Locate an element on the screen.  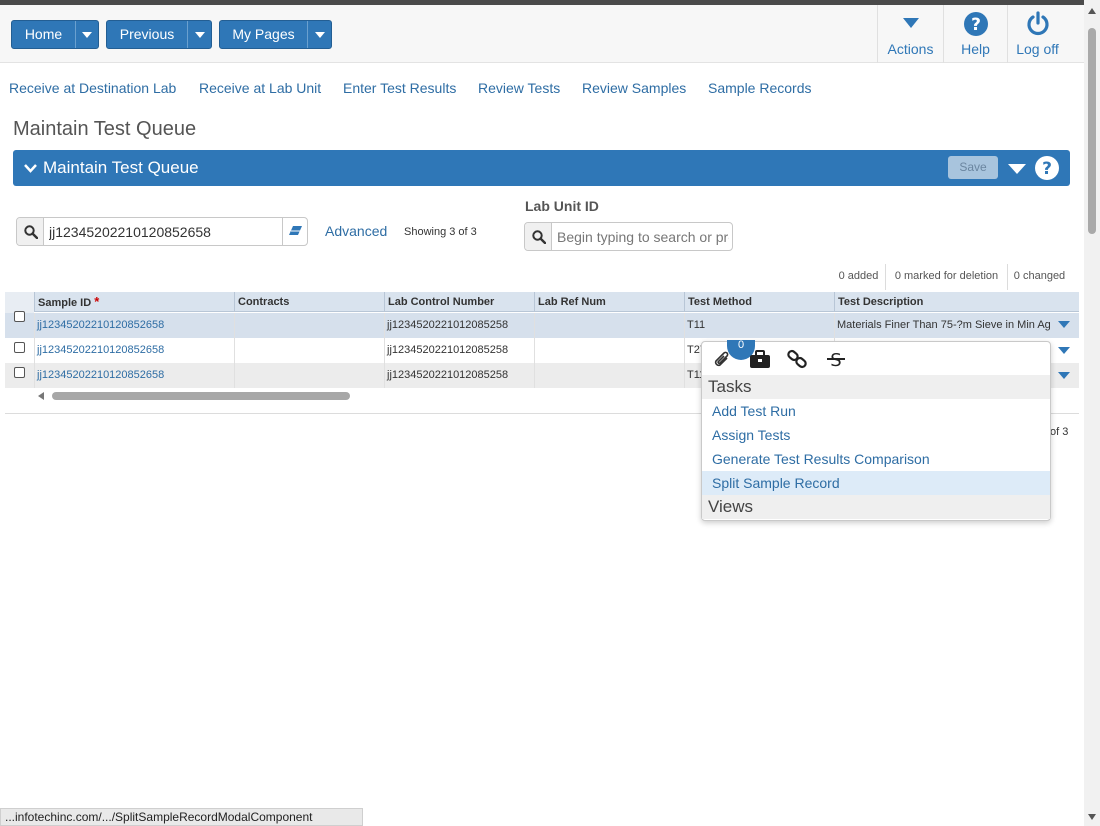
panel-help-icon: ? is located at coordinates (1047, 168).